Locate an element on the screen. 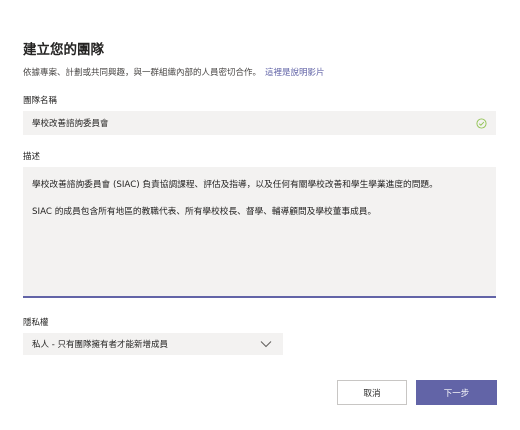 The image size is (520, 430). team-name-value: 學校改善諮詢委員會 is located at coordinates (70, 124).